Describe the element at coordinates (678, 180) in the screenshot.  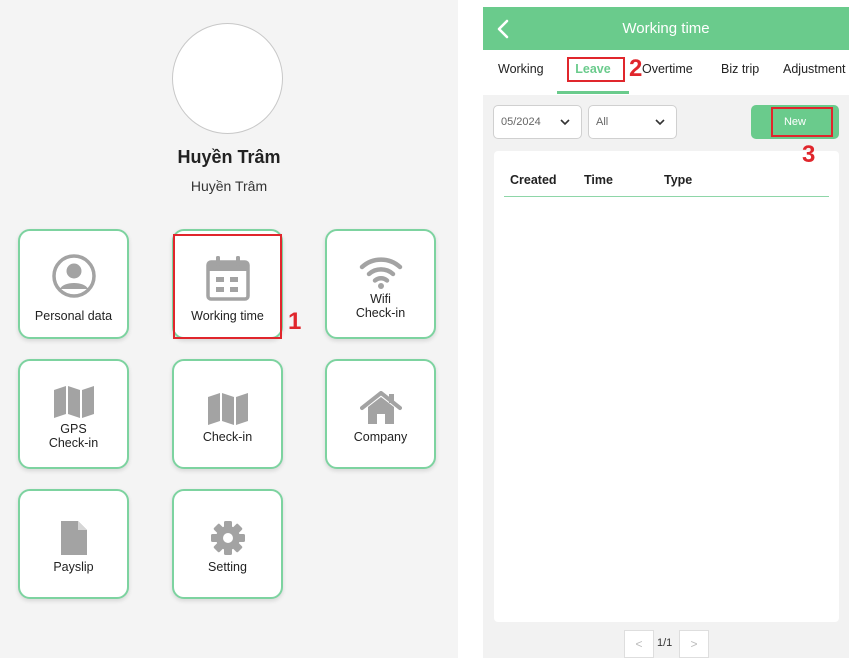
I see `column-header-type: Type` at that location.